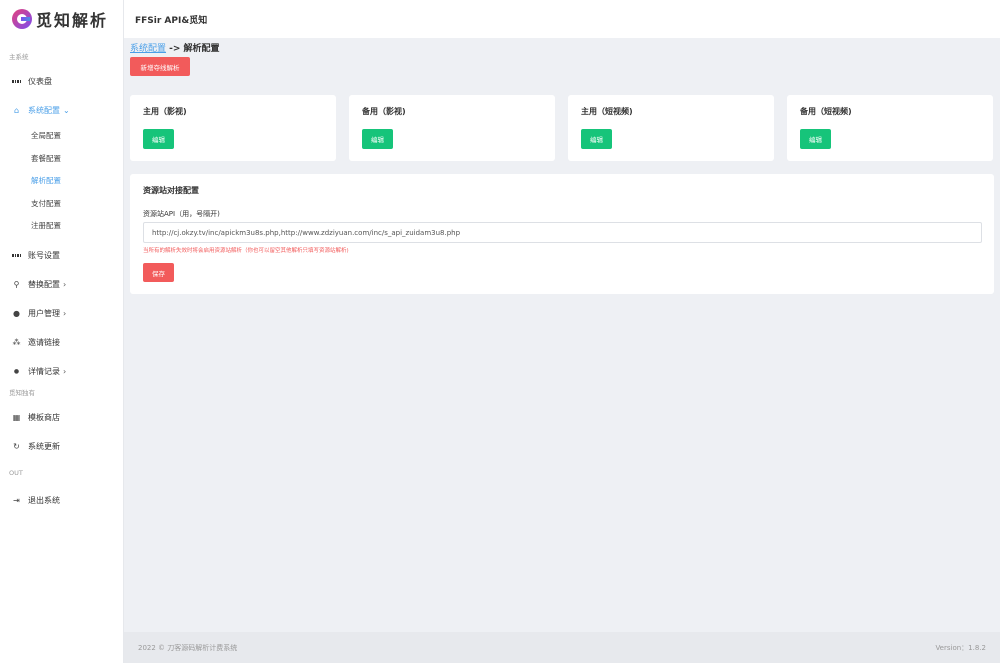 This screenshot has height=663, width=1000. Describe the element at coordinates (826, 111) in the screenshot. I see `card-title: 备用（短视频)` at that location.